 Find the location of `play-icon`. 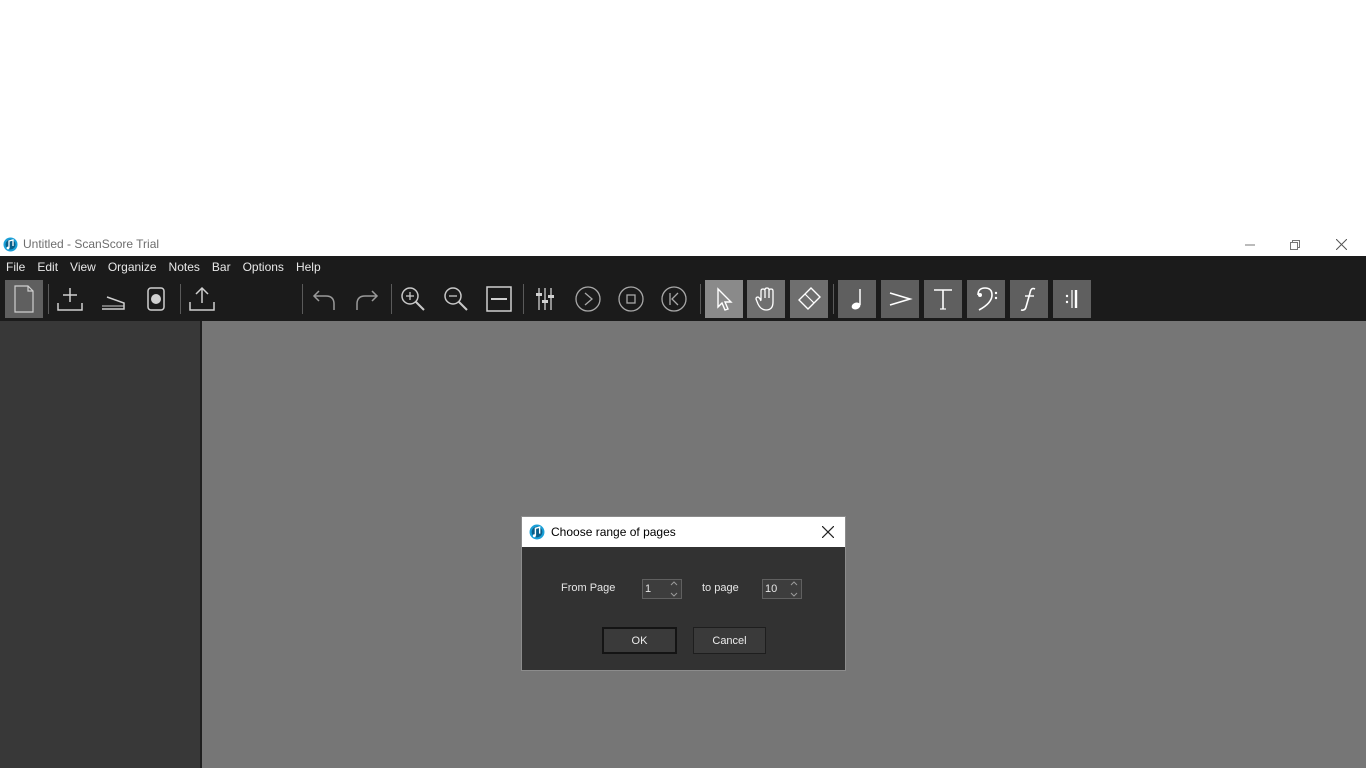

play-icon is located at coordinates (588, 299).